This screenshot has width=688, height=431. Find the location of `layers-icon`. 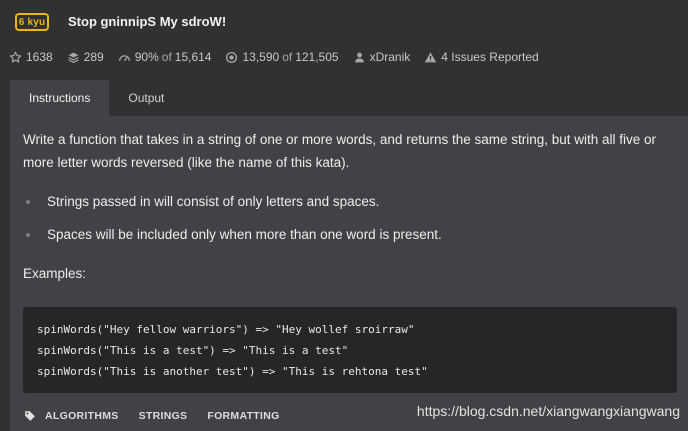

layers-icon is located at coordinates (73, 57).